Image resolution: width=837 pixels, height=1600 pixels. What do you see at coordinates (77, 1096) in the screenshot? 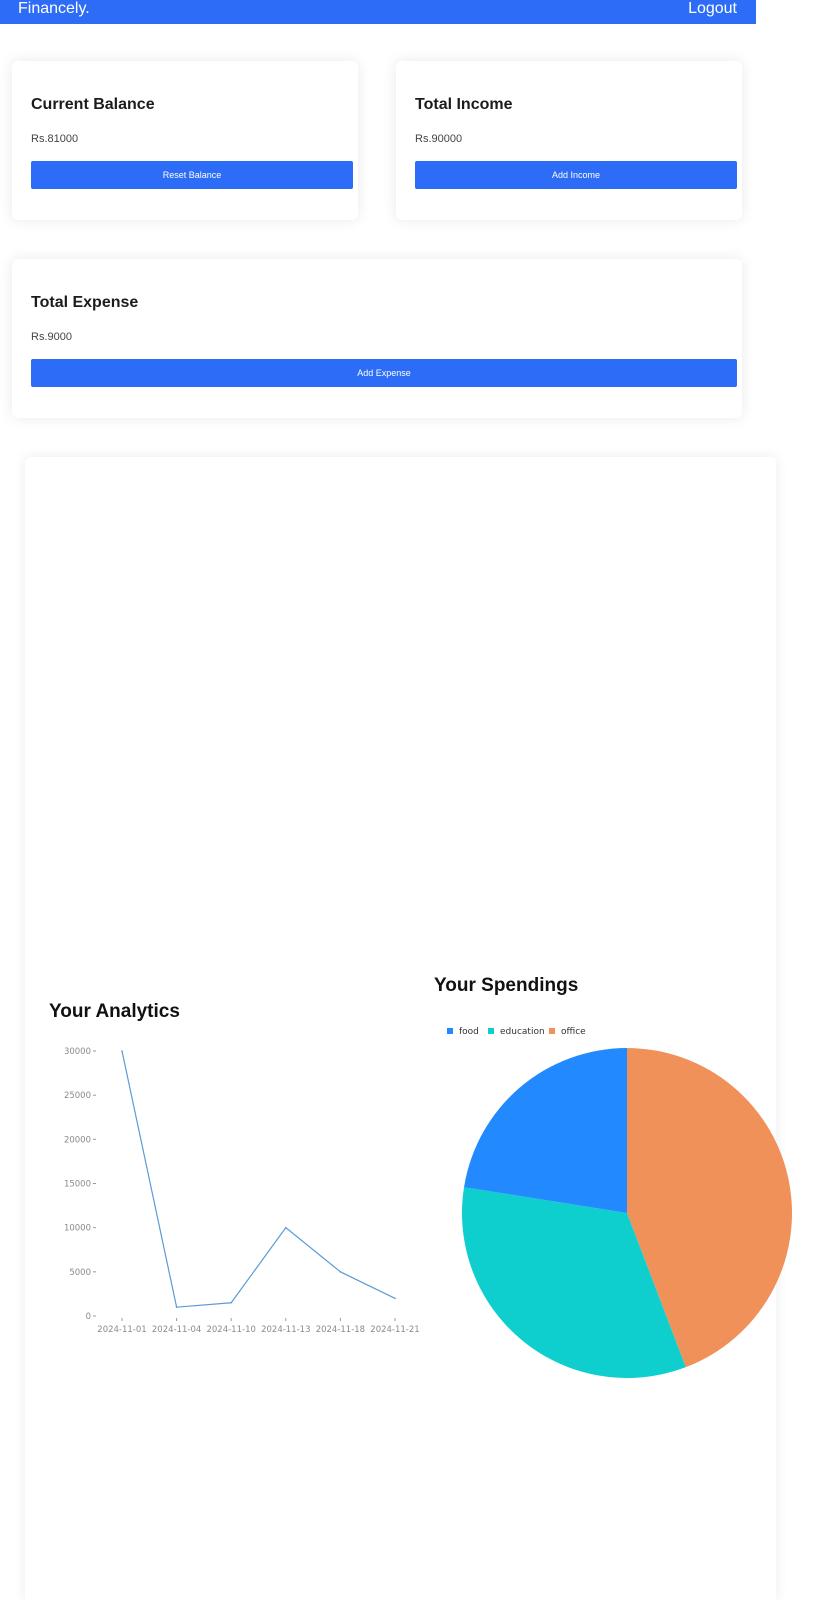
I see `y-tick-label: 25000` at bounding box center [77, 1096].